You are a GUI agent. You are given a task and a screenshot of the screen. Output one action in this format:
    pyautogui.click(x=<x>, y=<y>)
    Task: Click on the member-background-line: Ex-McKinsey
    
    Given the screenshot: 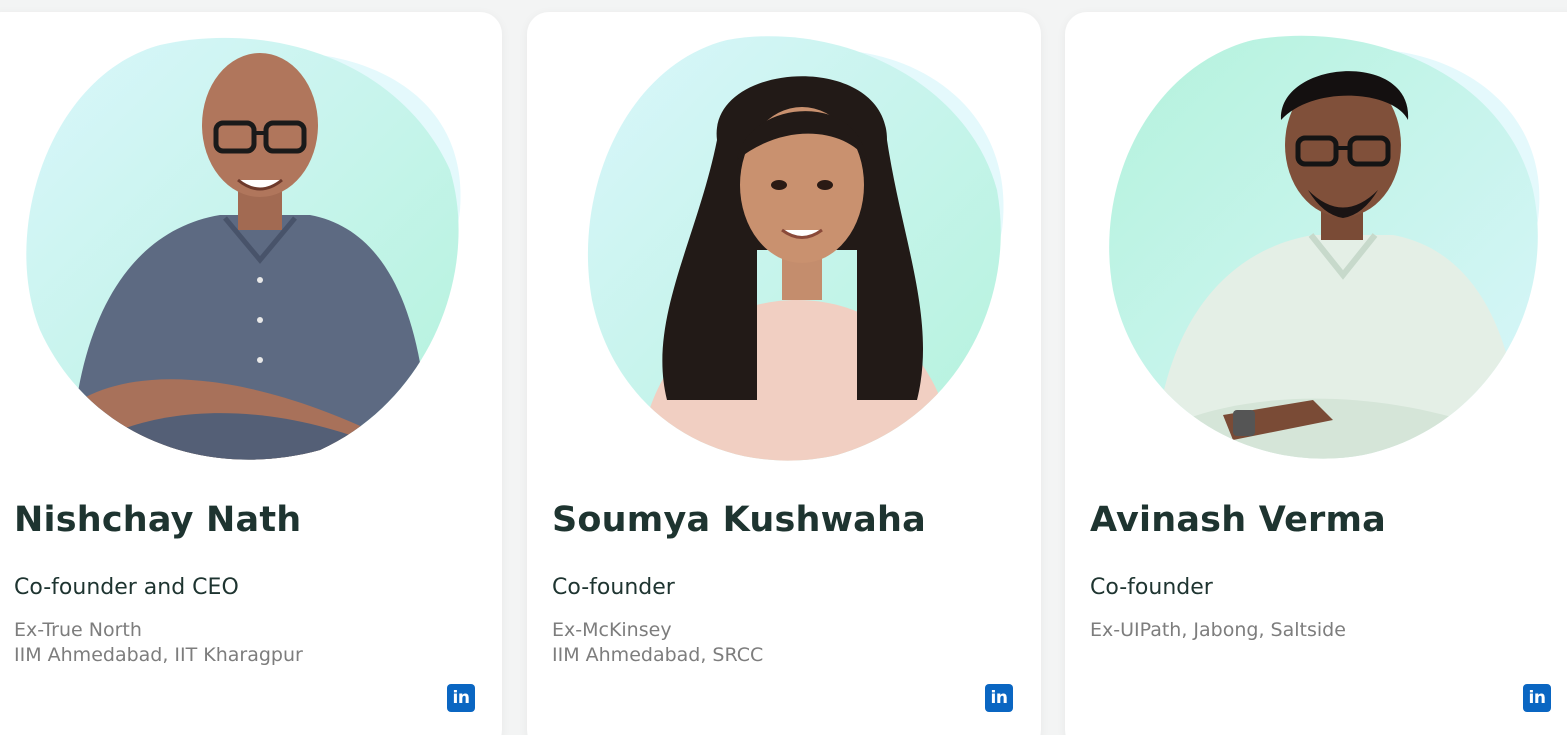 What is the action you would take?
    pyautogui.click(x=612, y=630)
    